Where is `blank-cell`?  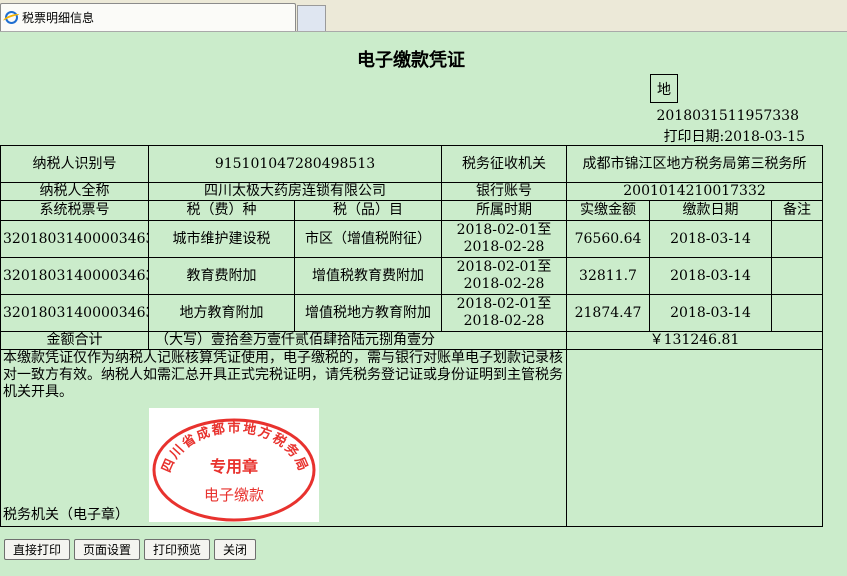
blank-cell is located at coordinates (694, 438).